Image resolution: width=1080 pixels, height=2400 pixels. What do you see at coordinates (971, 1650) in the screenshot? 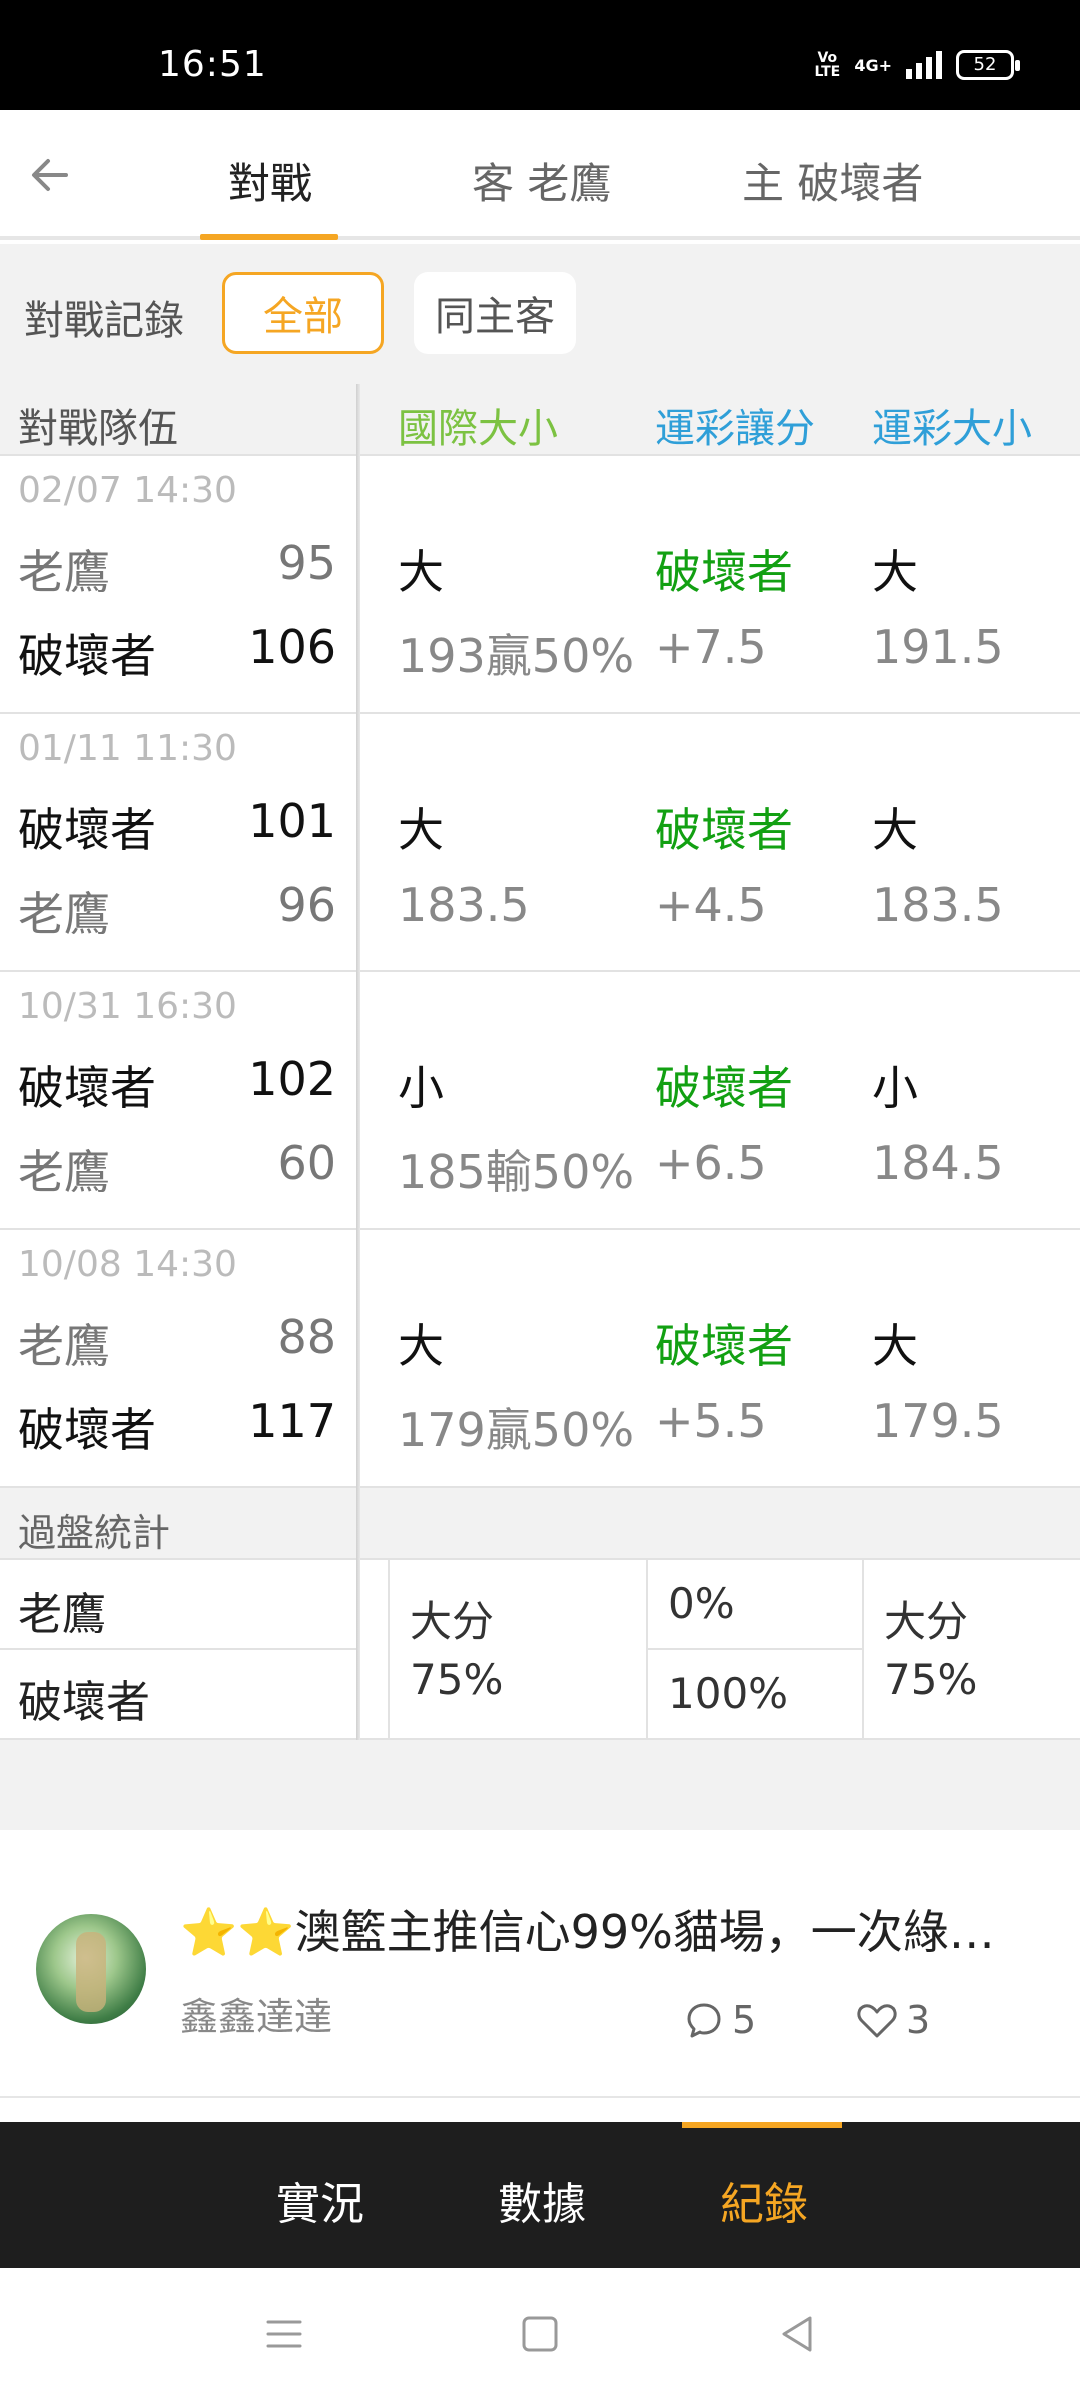
I see `stats-lottery-ou: 大分 75%` at bounding box center [971, 1650].